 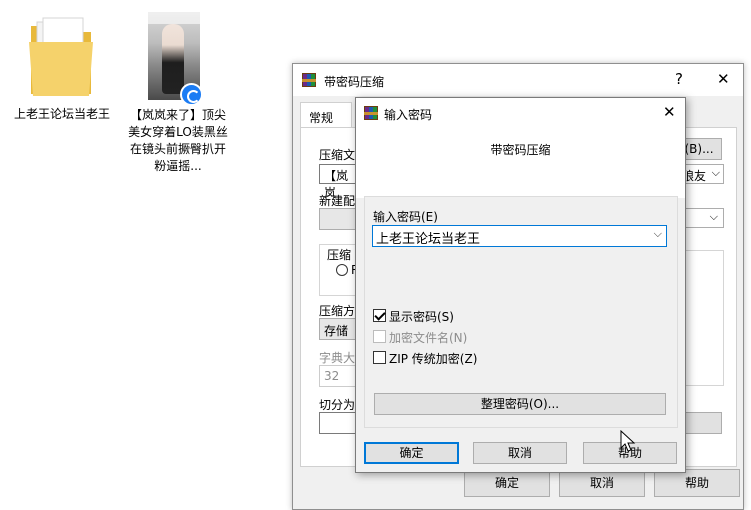 I want to click on desktop-folder-label: 上老王论坛当老王, so click(x=61, y=114).